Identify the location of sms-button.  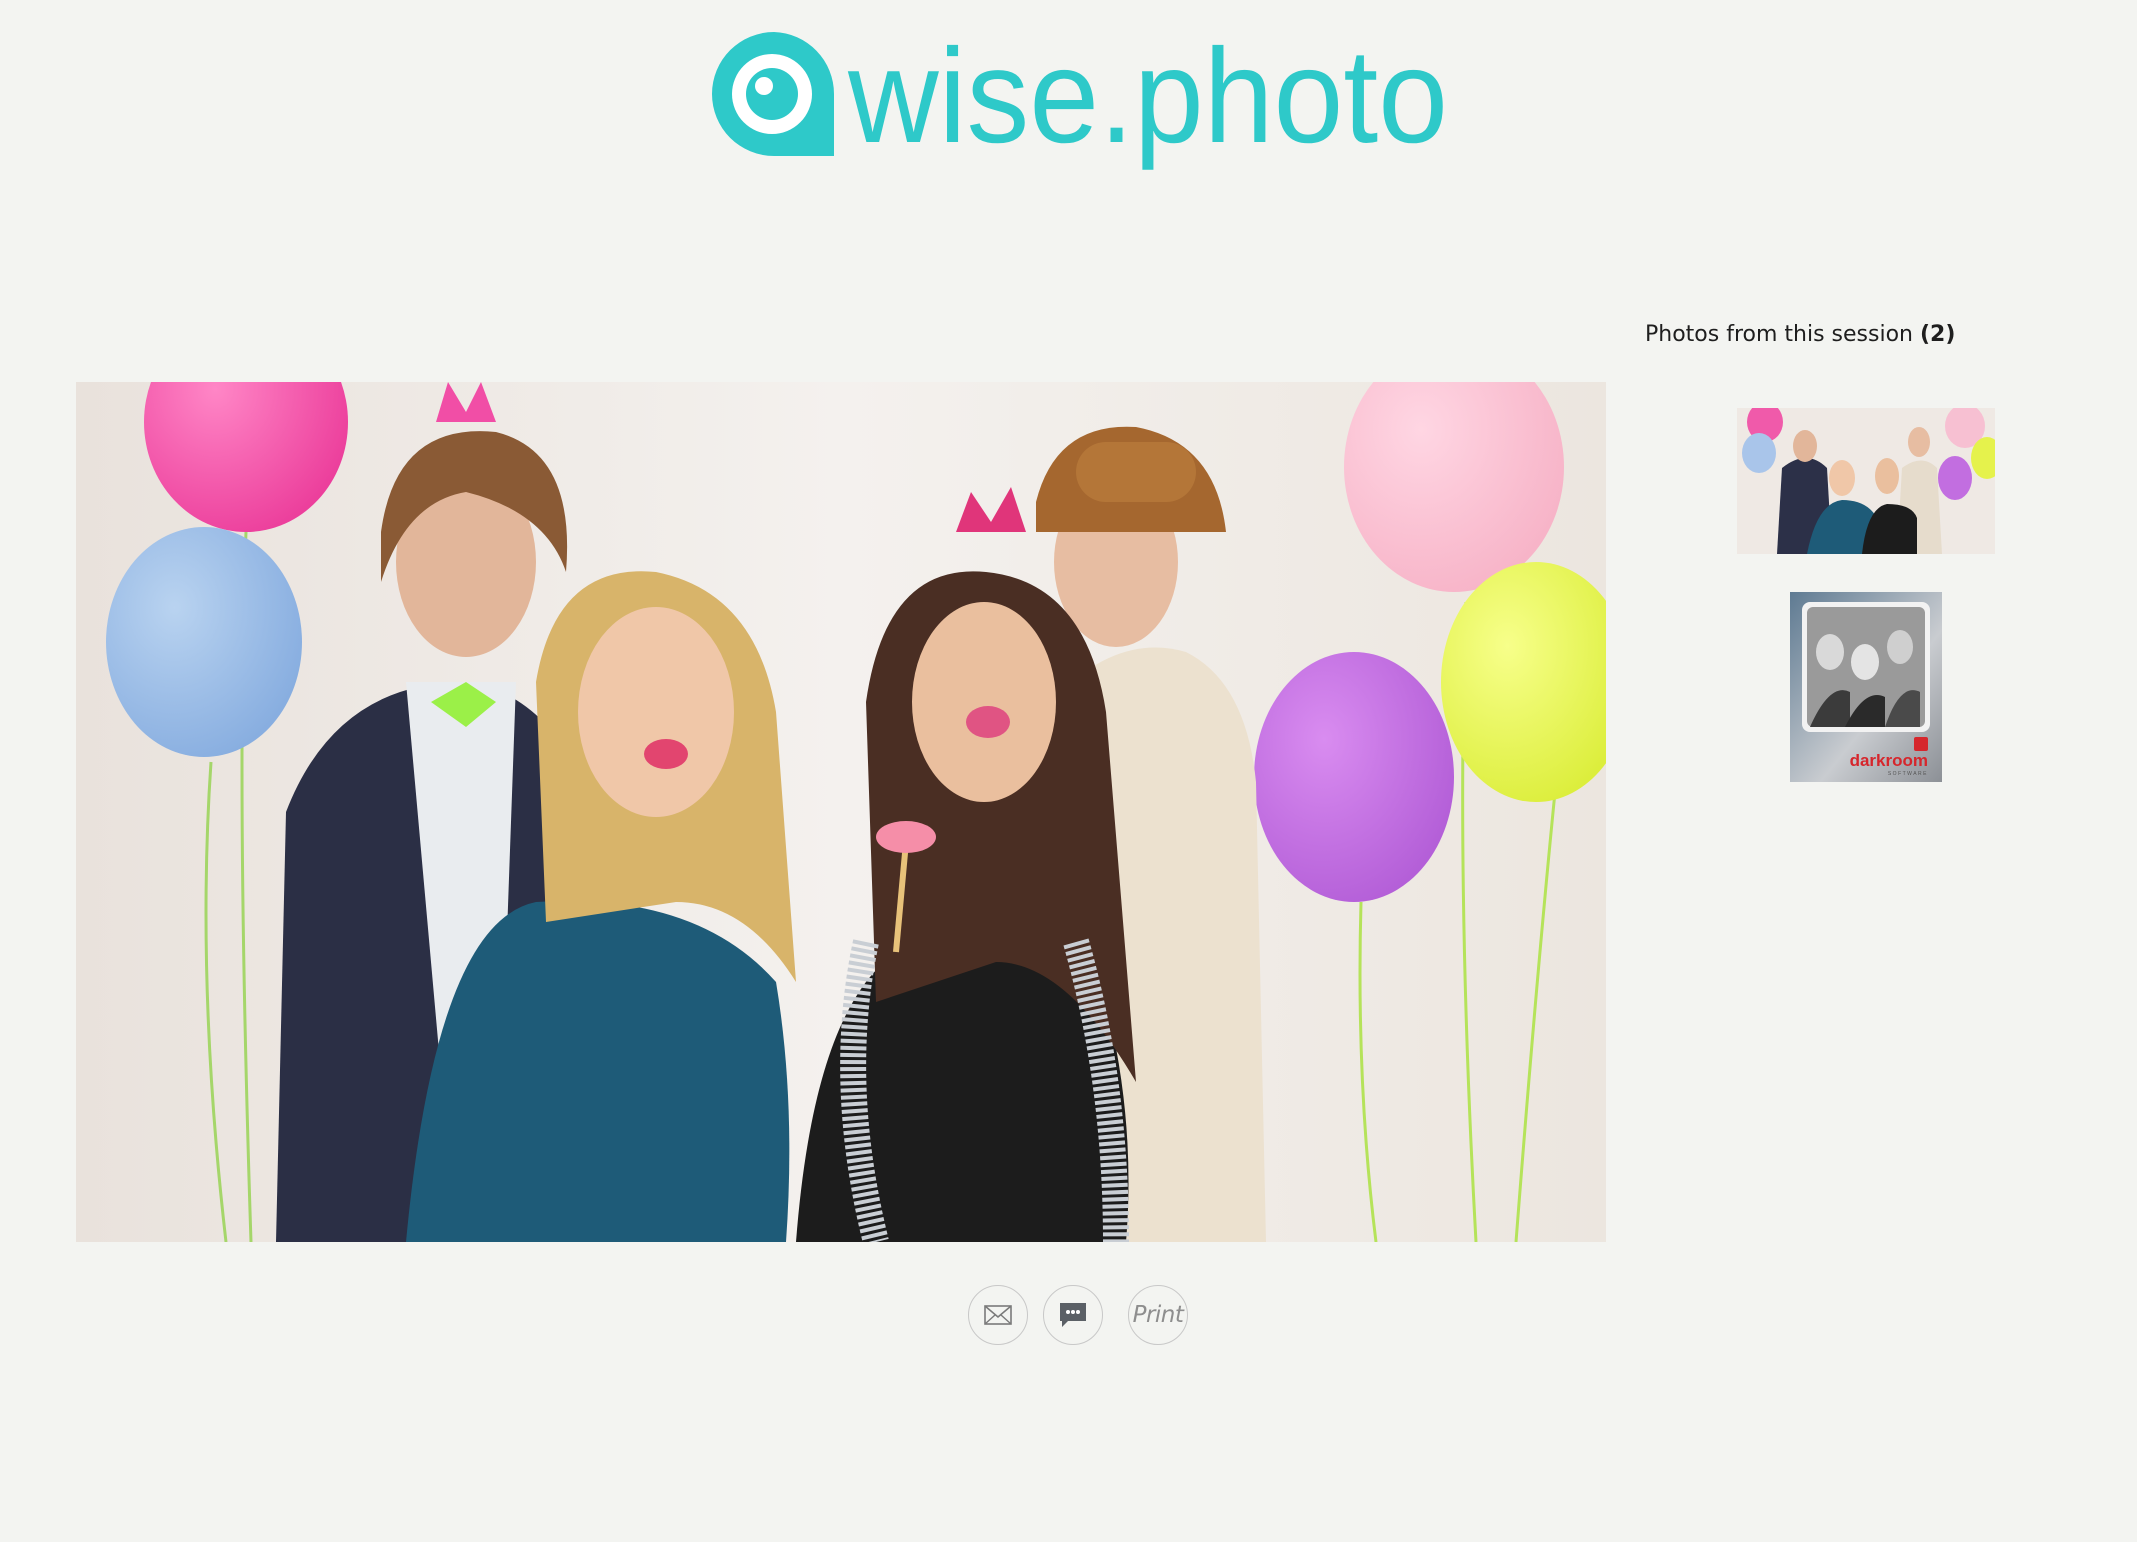
(1073, 1315).